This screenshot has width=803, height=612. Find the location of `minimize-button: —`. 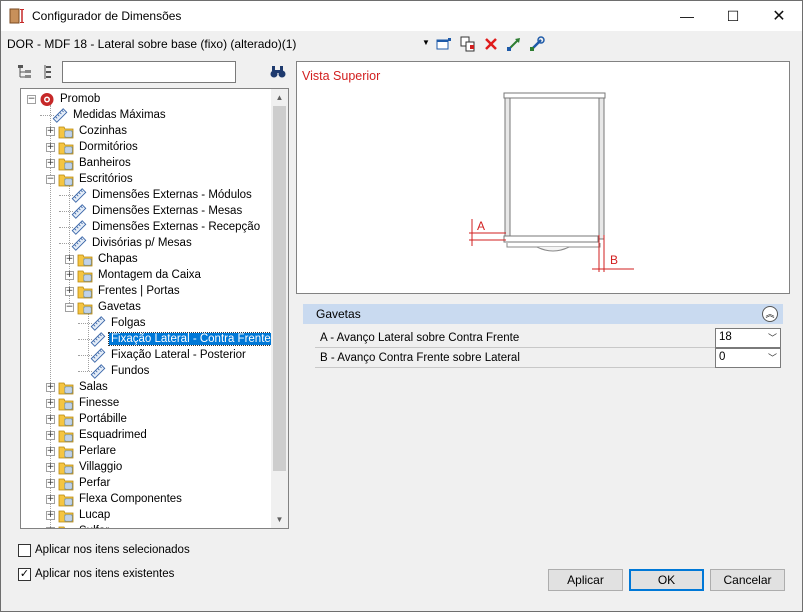

minimize-button: — is located at coordinates (687, 16).